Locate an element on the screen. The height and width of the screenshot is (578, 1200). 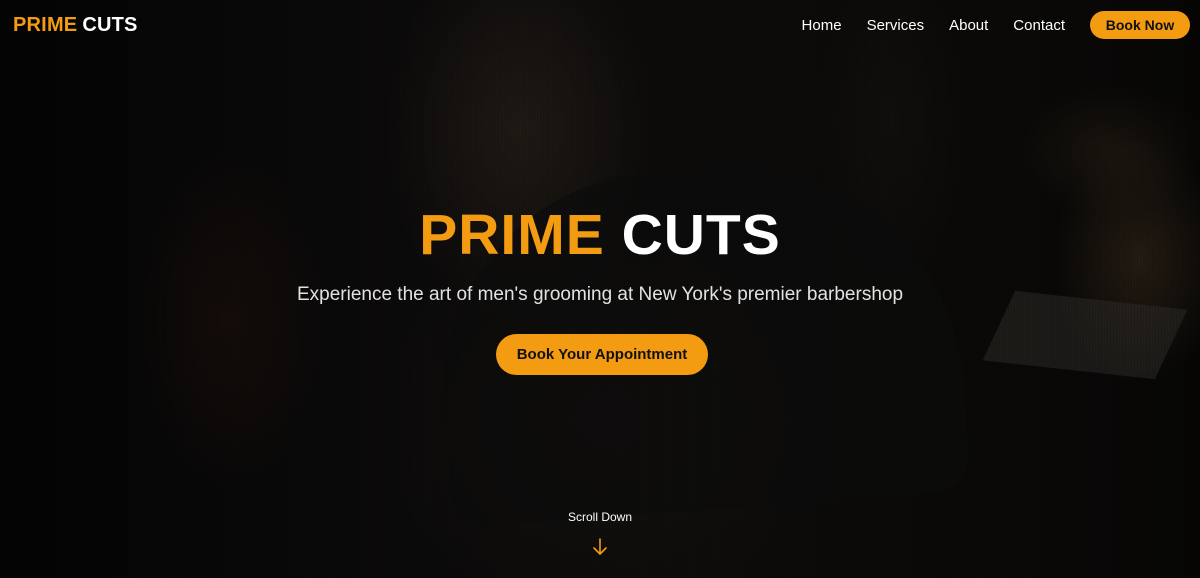
arrow-down-icon is located at coordinates (600, 546).